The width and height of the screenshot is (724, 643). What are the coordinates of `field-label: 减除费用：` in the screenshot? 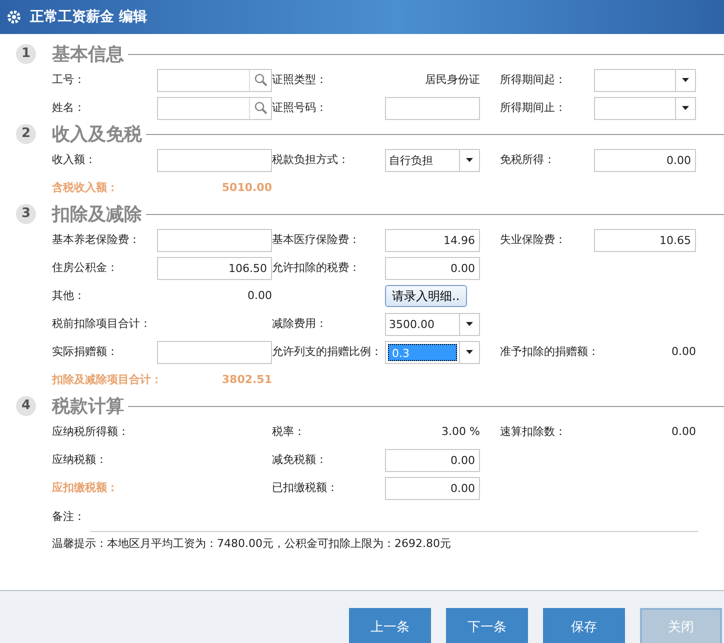 It's located at (300, 324).